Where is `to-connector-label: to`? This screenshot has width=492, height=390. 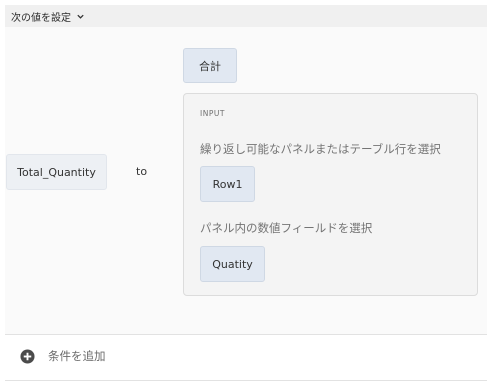
to-connector-label: to is located at coordinates (142, 171).